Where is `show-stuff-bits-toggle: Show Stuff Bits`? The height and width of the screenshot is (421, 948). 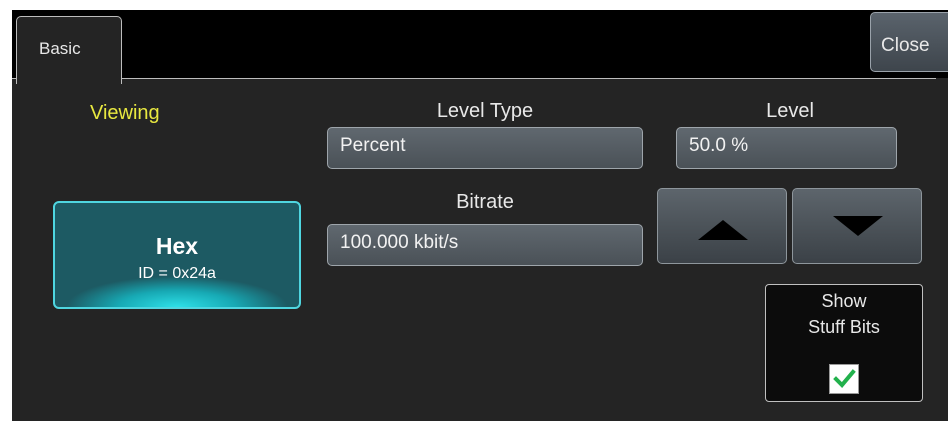
show-stuff-bits-toggle: Show Stuff Bits is located at coordinates (844, 343).